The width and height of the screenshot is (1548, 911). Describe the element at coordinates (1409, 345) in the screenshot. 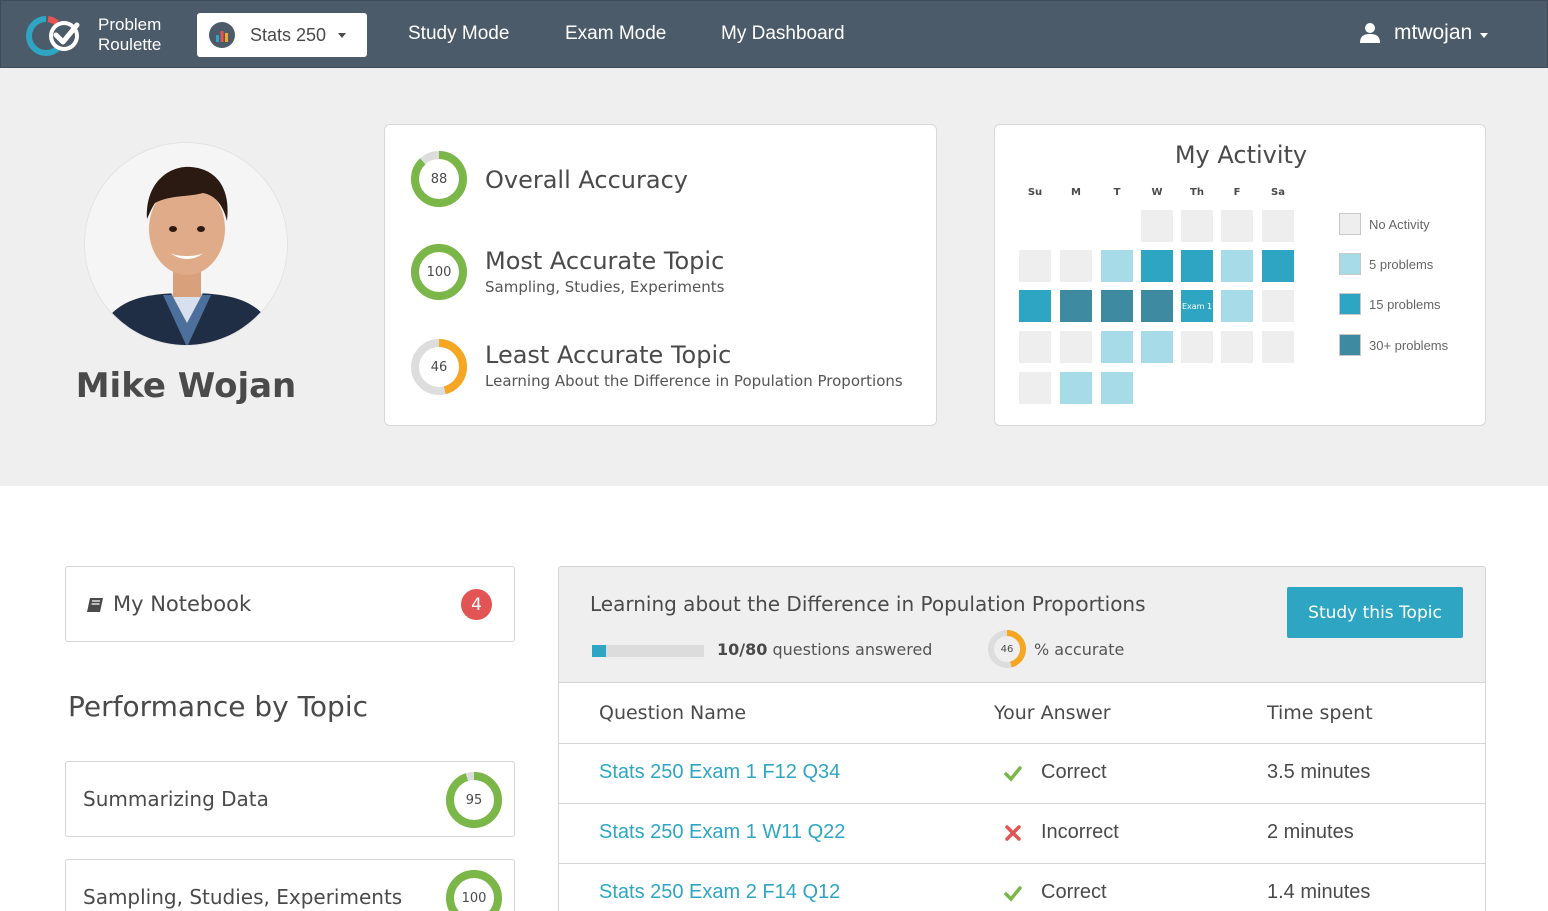

I see `legend-label: 30+ problems` at that location.